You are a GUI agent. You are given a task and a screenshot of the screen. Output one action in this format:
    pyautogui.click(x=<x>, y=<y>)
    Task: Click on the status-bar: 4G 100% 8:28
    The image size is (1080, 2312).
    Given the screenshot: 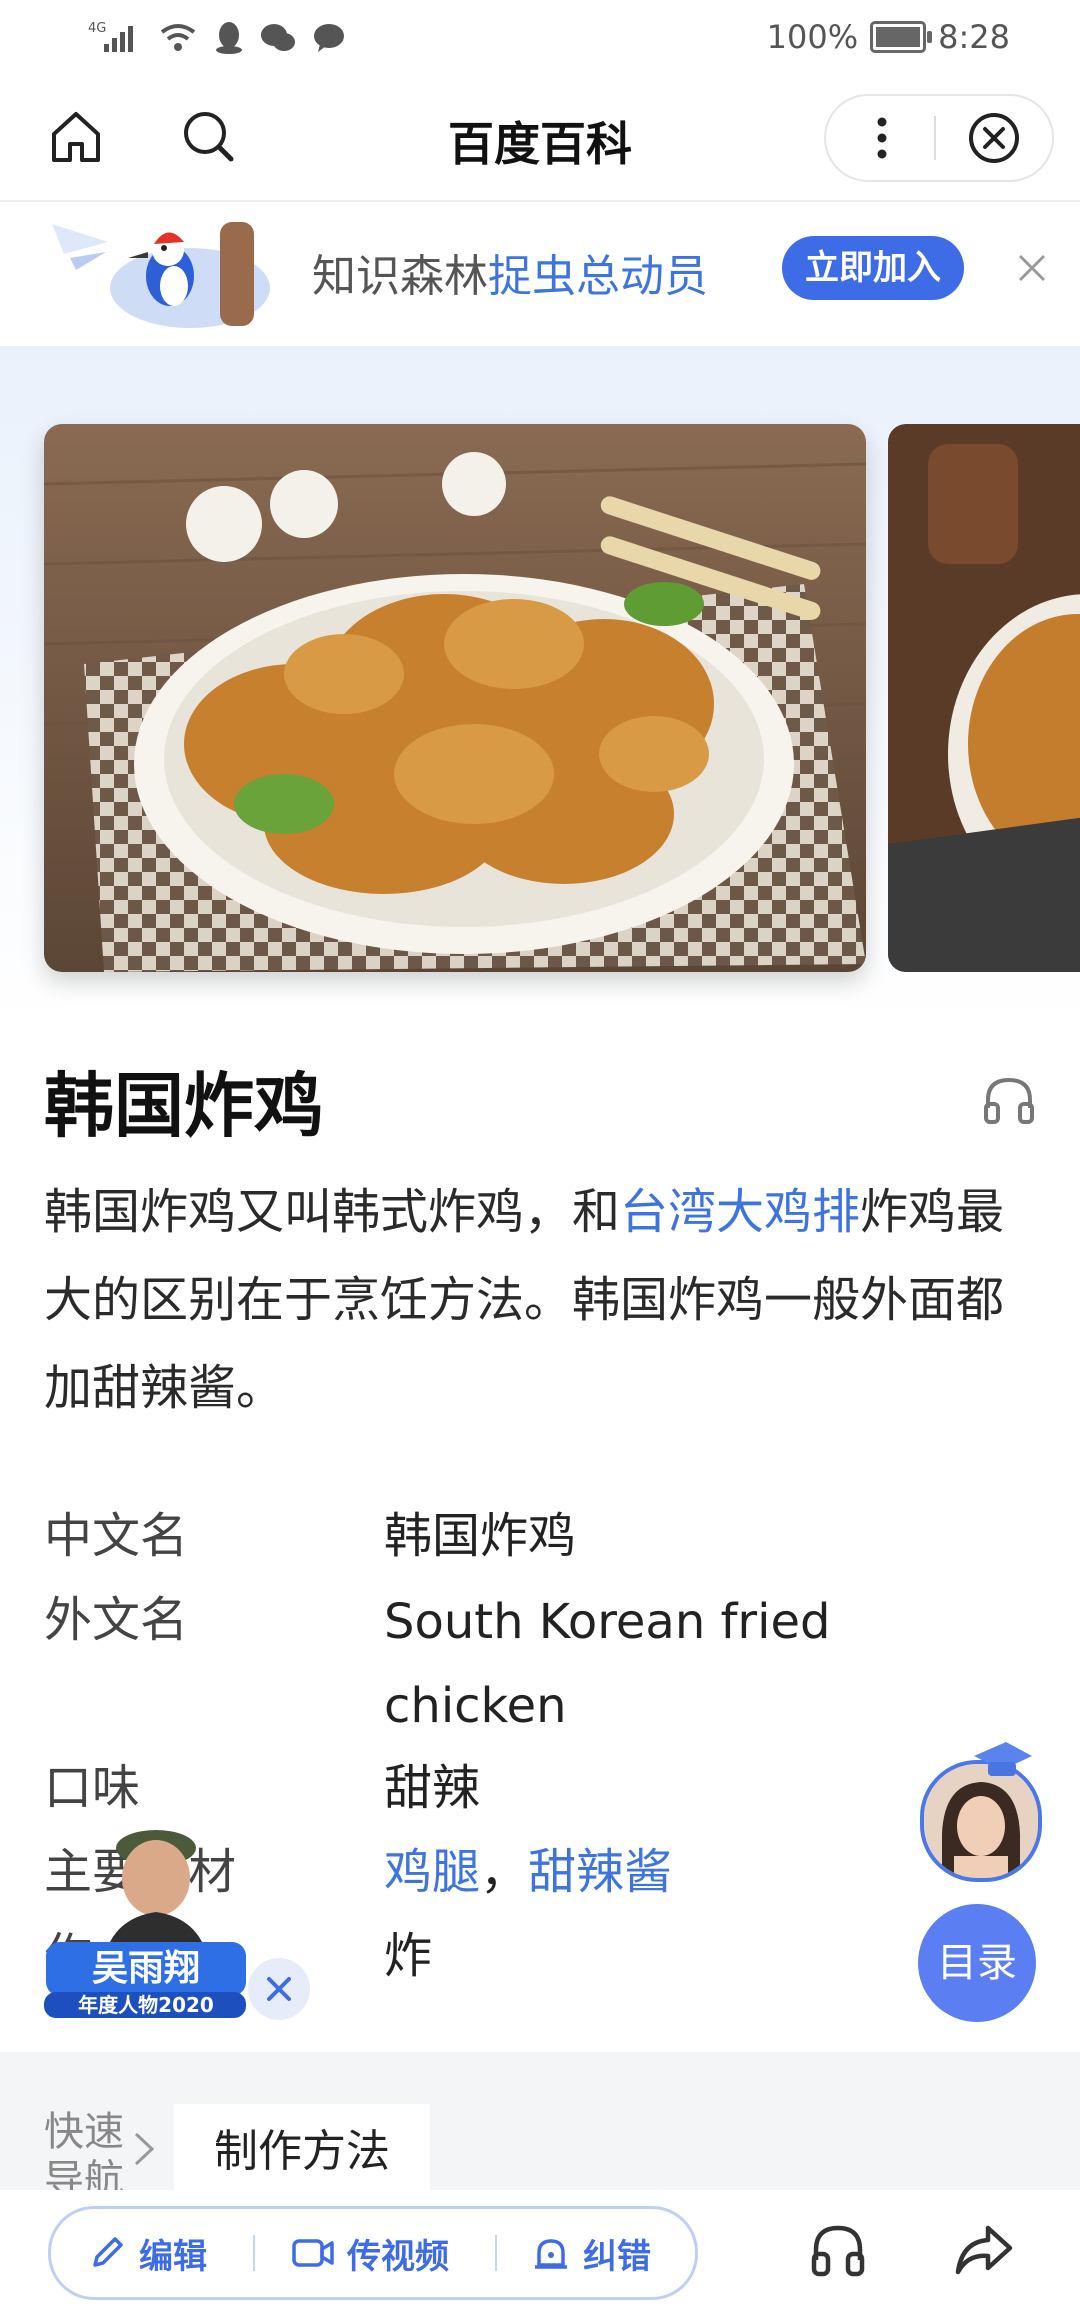 What is the action you would take?
    pyautogui.click(x=540, y=40)
    